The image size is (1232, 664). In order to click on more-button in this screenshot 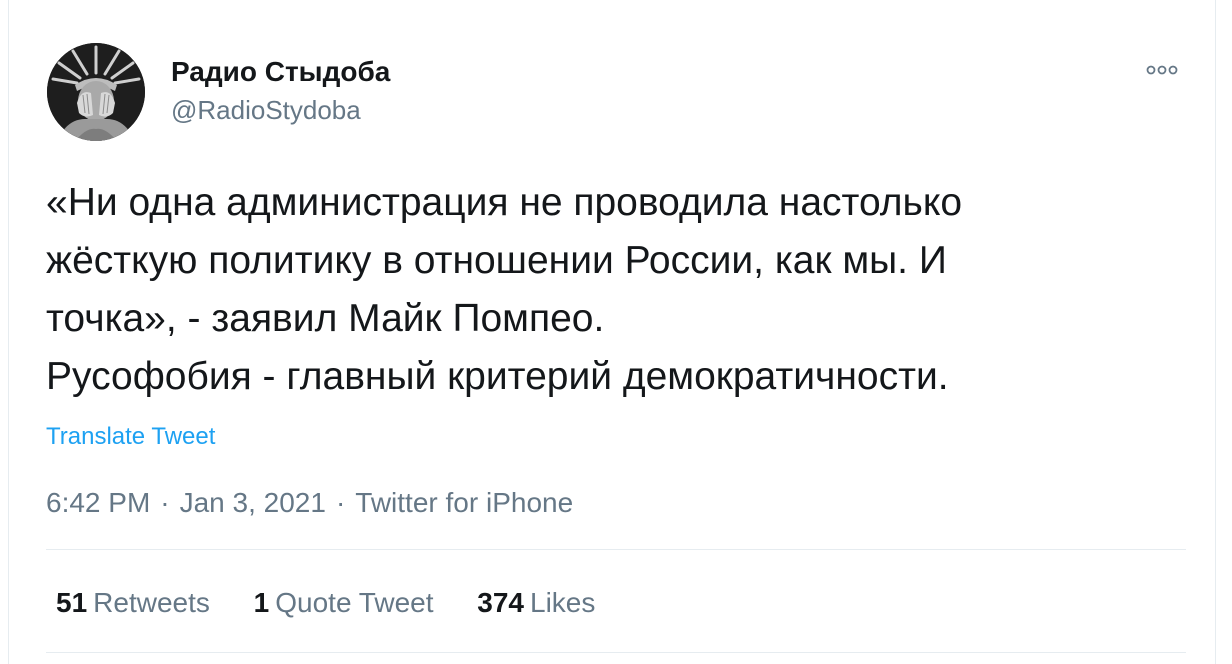, I will do `click(1162, 70)`.